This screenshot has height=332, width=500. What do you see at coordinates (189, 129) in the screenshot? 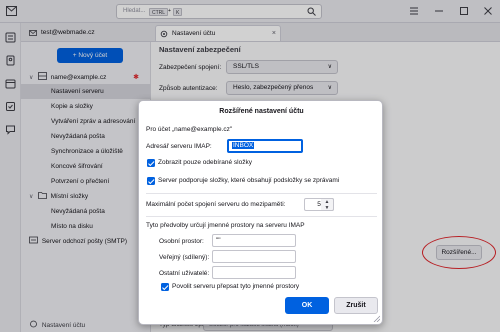
I see `for-account-label: Pro účet „name@example.cz"` at bounding box center [189, 129].